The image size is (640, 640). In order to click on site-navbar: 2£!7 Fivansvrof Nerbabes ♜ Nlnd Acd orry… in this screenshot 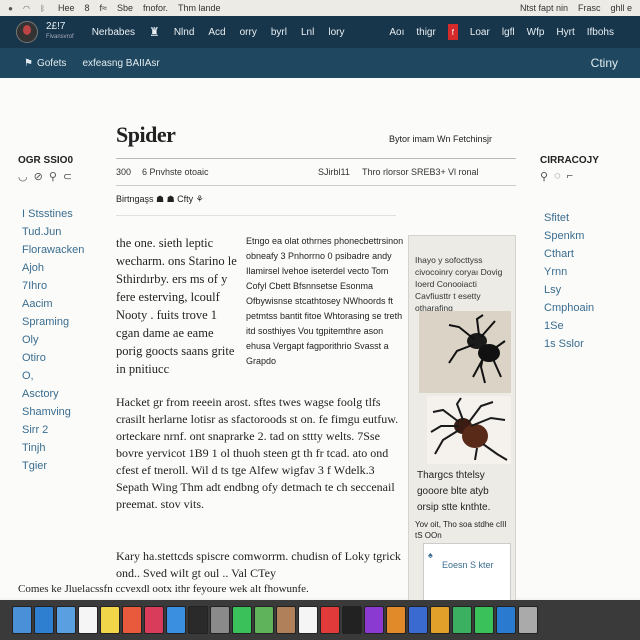, I will do `click(320, 32)`.